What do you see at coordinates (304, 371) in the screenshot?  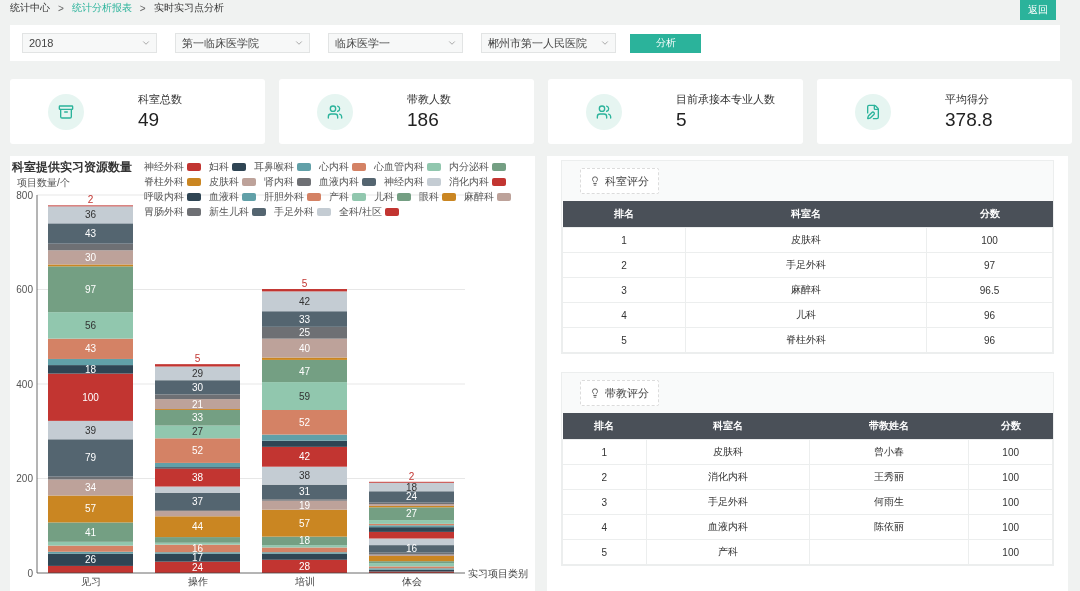 I see `bar-value-label: 47` at bounding box center [304, 371].